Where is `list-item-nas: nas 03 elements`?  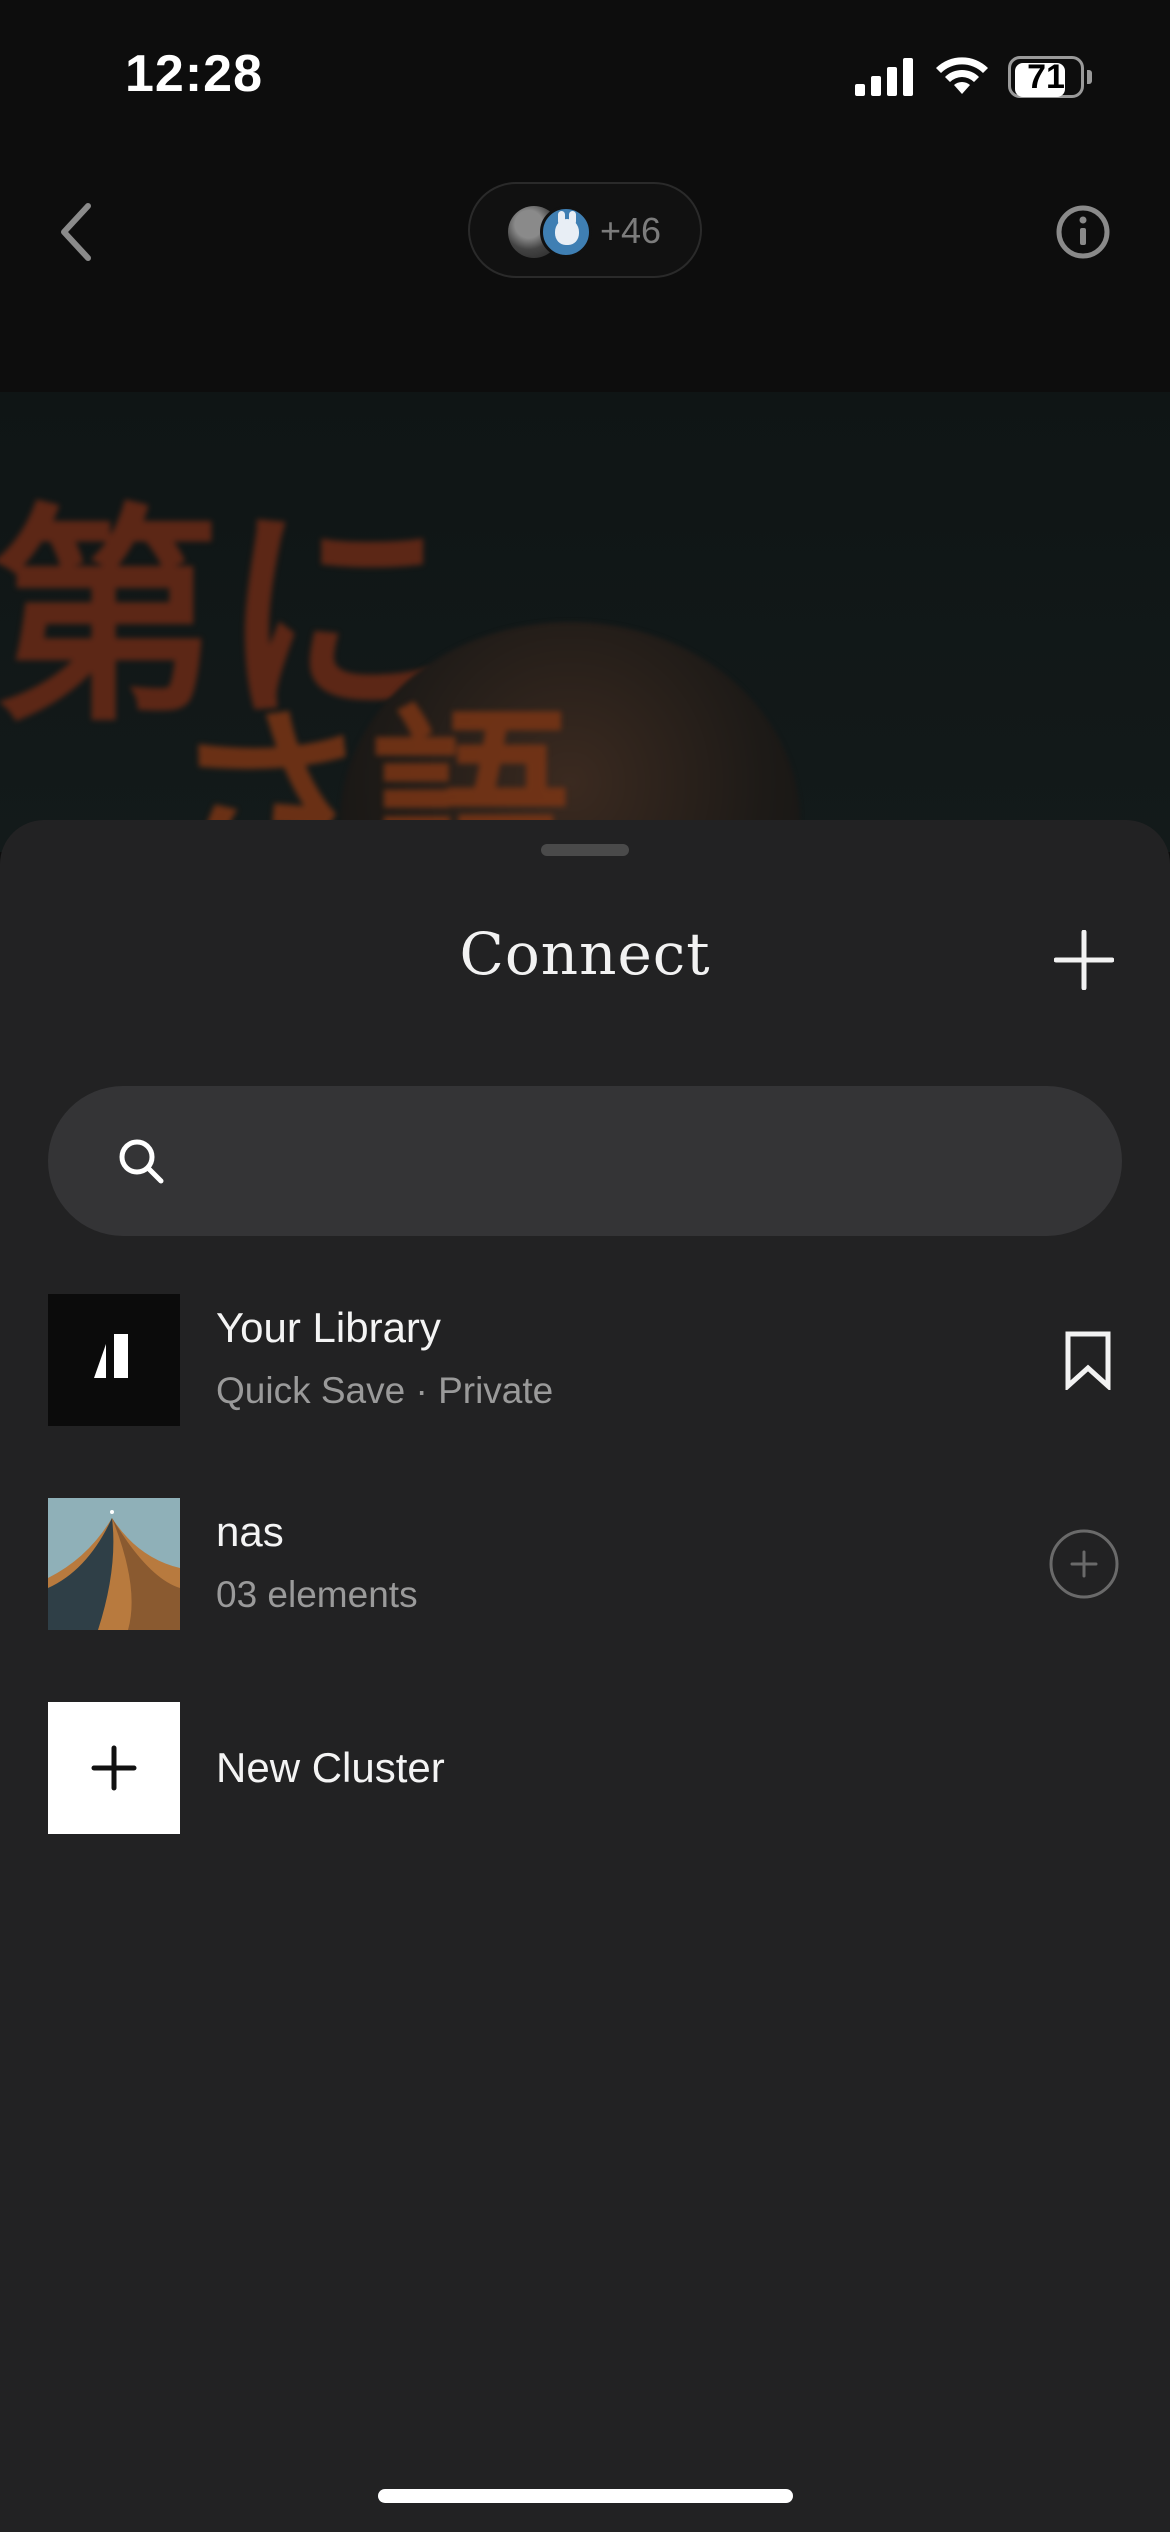
list-item-nas: nas 03 elements is located at coordinates (585, 1564).